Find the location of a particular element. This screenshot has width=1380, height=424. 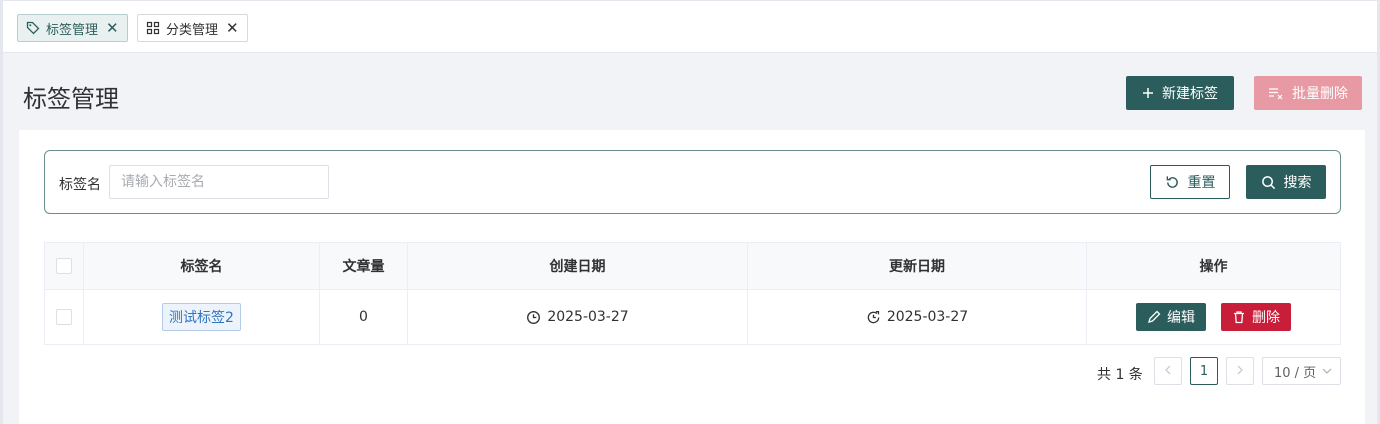

new-tag-label: 新建标签 is located at coordinates (1190, 94).